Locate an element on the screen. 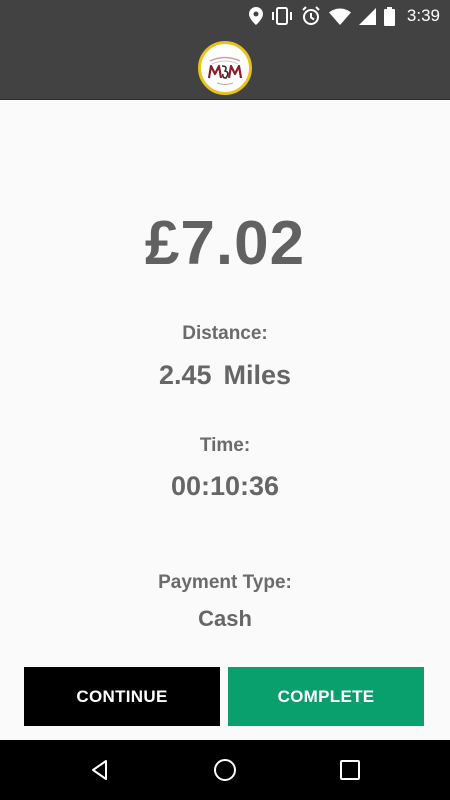 This screenshot has height=800, width=450. status-time: 3:39 is located at coordinates (423, 15).